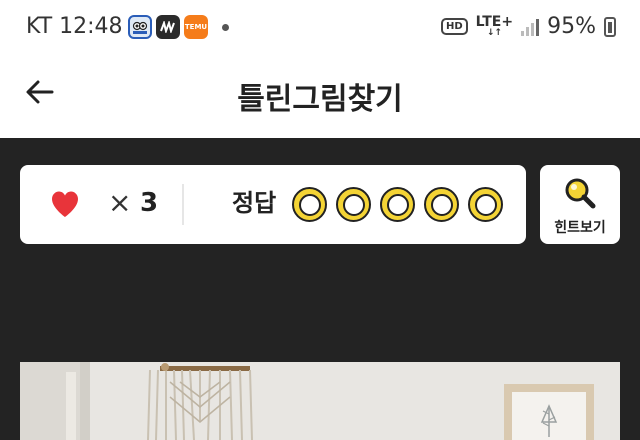 The image size is (640, 440). Describe the element at coordinates (183, 204) in the screenshot. I see `panel-divider` at that location.